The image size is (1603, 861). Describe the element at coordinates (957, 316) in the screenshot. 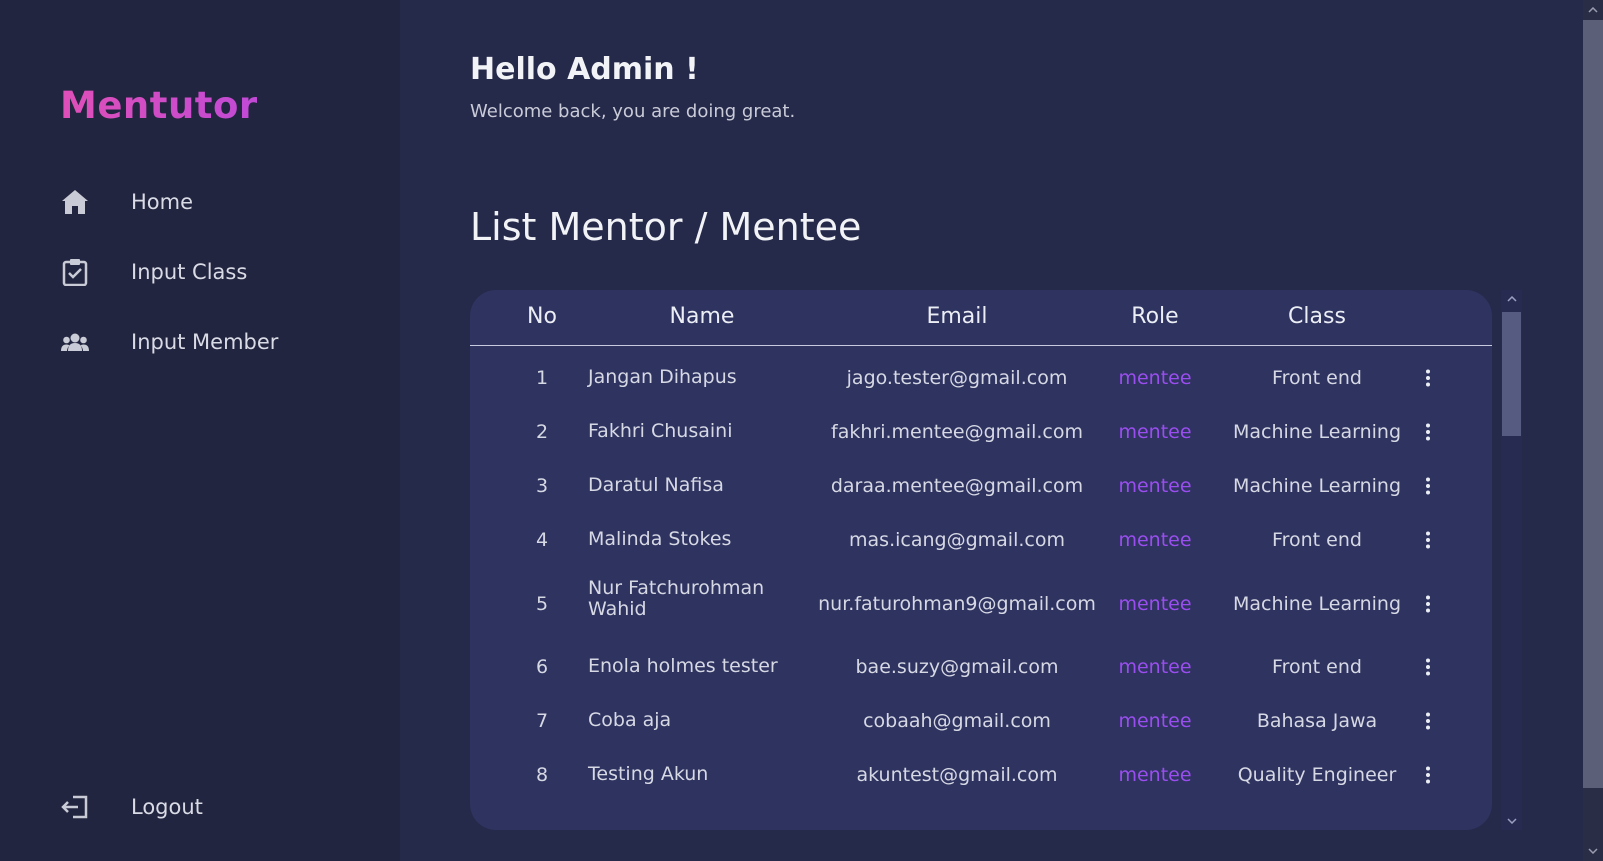

I see `column-header-email: Email` at that location.